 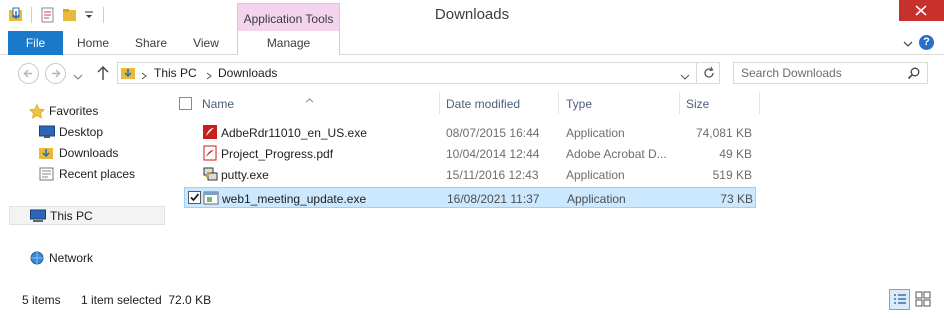 What do you see at coordinates (735, 154) in the screenshot?
I see `file-size: 49 KB` at bounding box center [735, 154].